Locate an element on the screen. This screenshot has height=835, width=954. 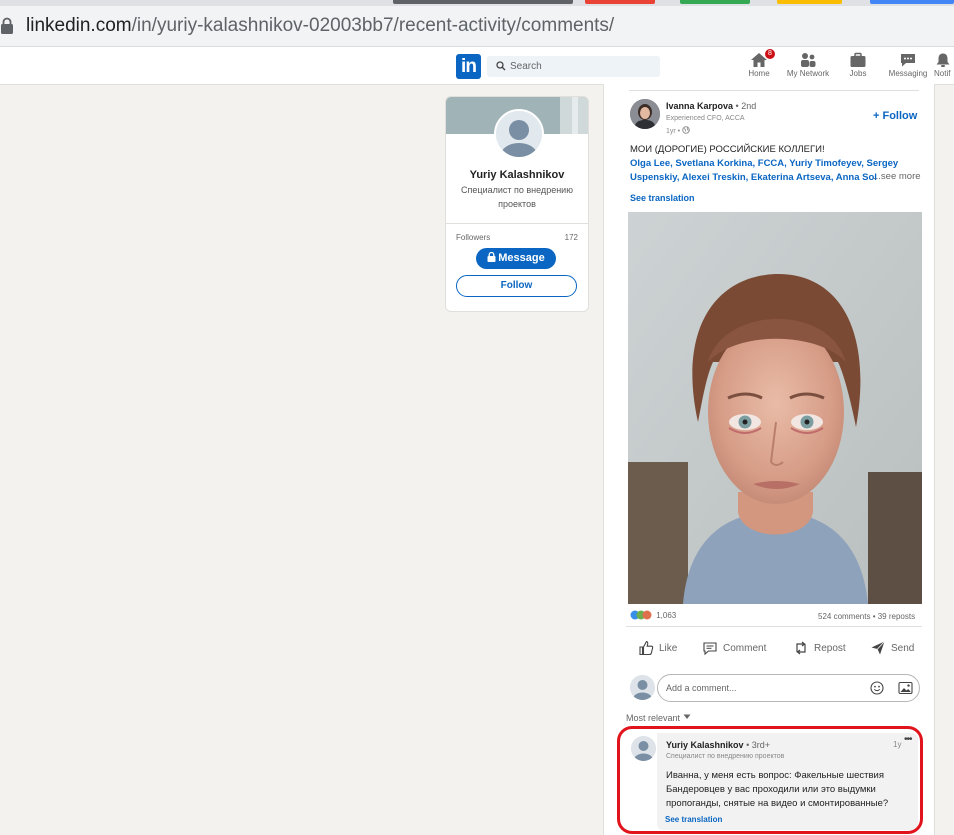
post-author-name: Ivanna Karpova is located at coordinates (700, 106).